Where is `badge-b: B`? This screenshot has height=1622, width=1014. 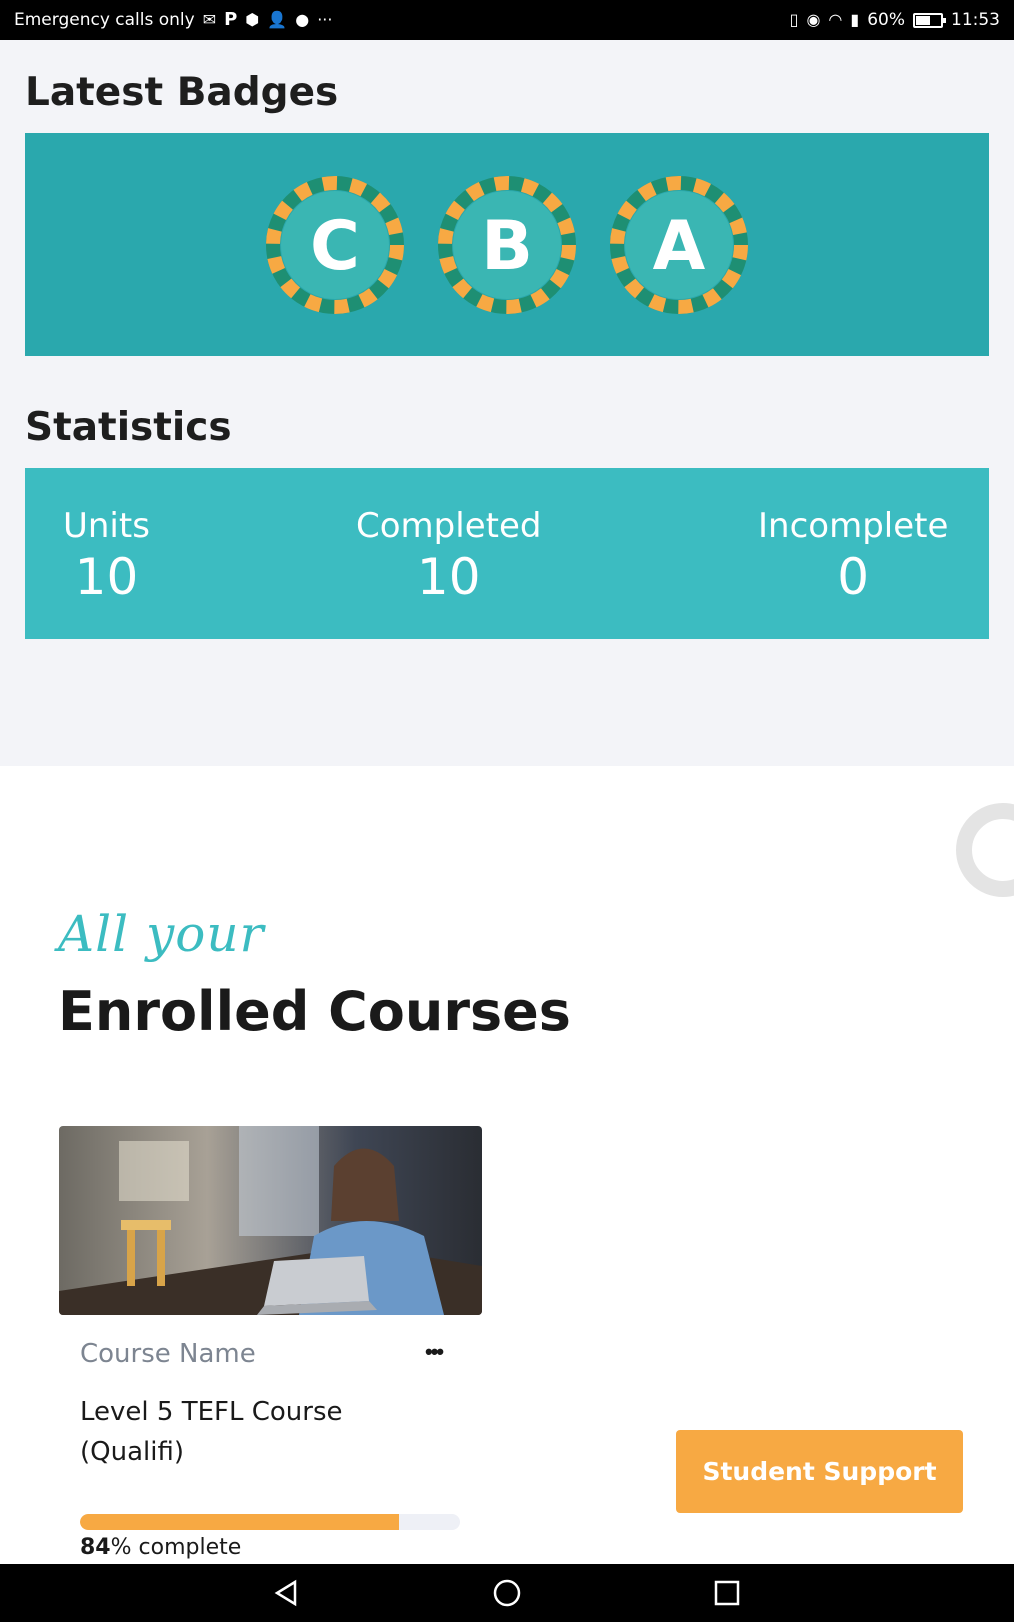 badge-b: B is located at coordinates (507, 244).